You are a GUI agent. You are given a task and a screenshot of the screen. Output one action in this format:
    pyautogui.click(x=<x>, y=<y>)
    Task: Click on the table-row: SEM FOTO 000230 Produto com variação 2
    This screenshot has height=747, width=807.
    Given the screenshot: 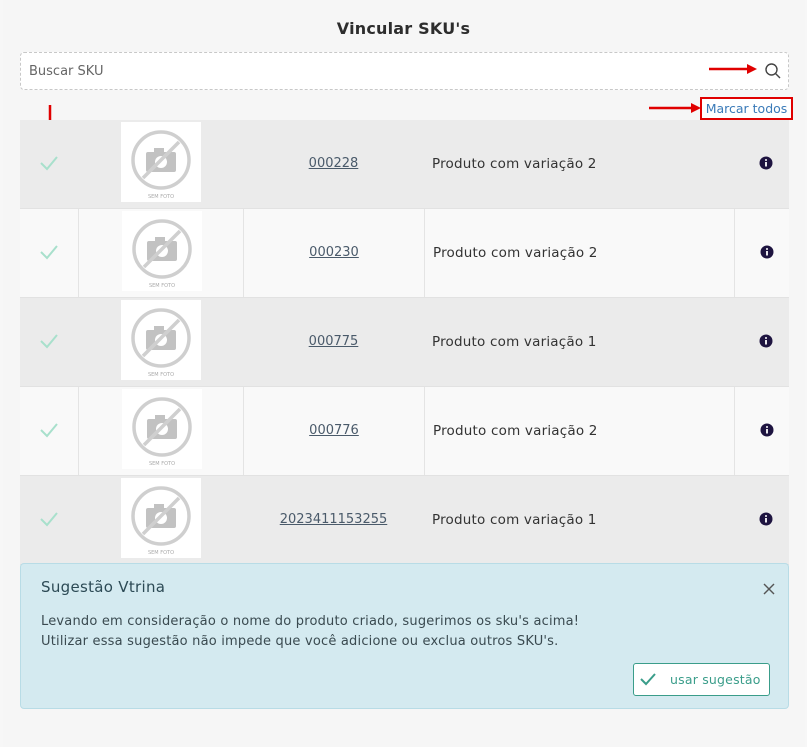 What is the action you would take?
    pyautogui.click(x=404, y=253)
    